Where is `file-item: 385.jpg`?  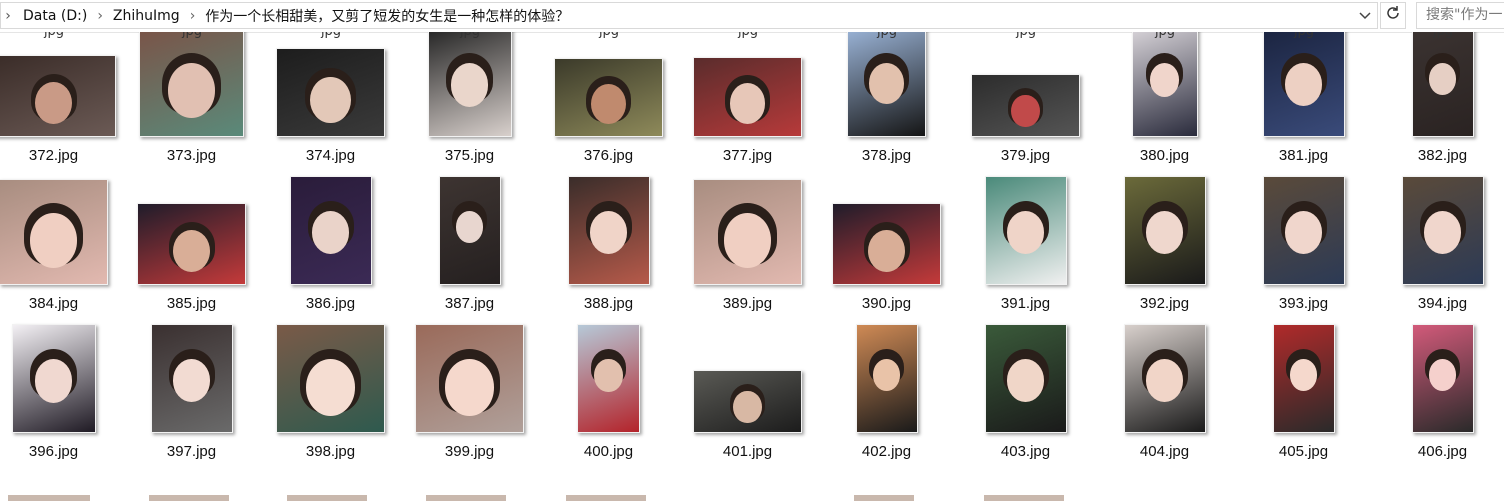
file-item: 385.jpg is located at coordinates (191, 252).